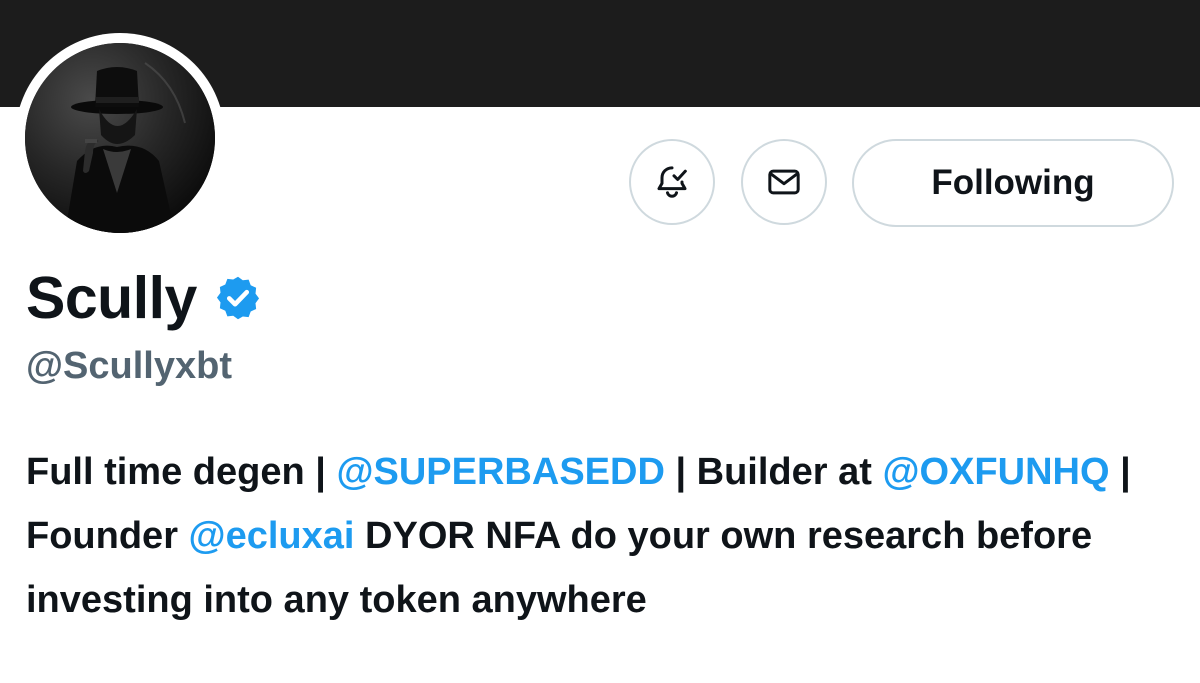  Describe the element at coordinates (129, 366) in the screenshot. I see `handle: @Scullyxbt` at that location.